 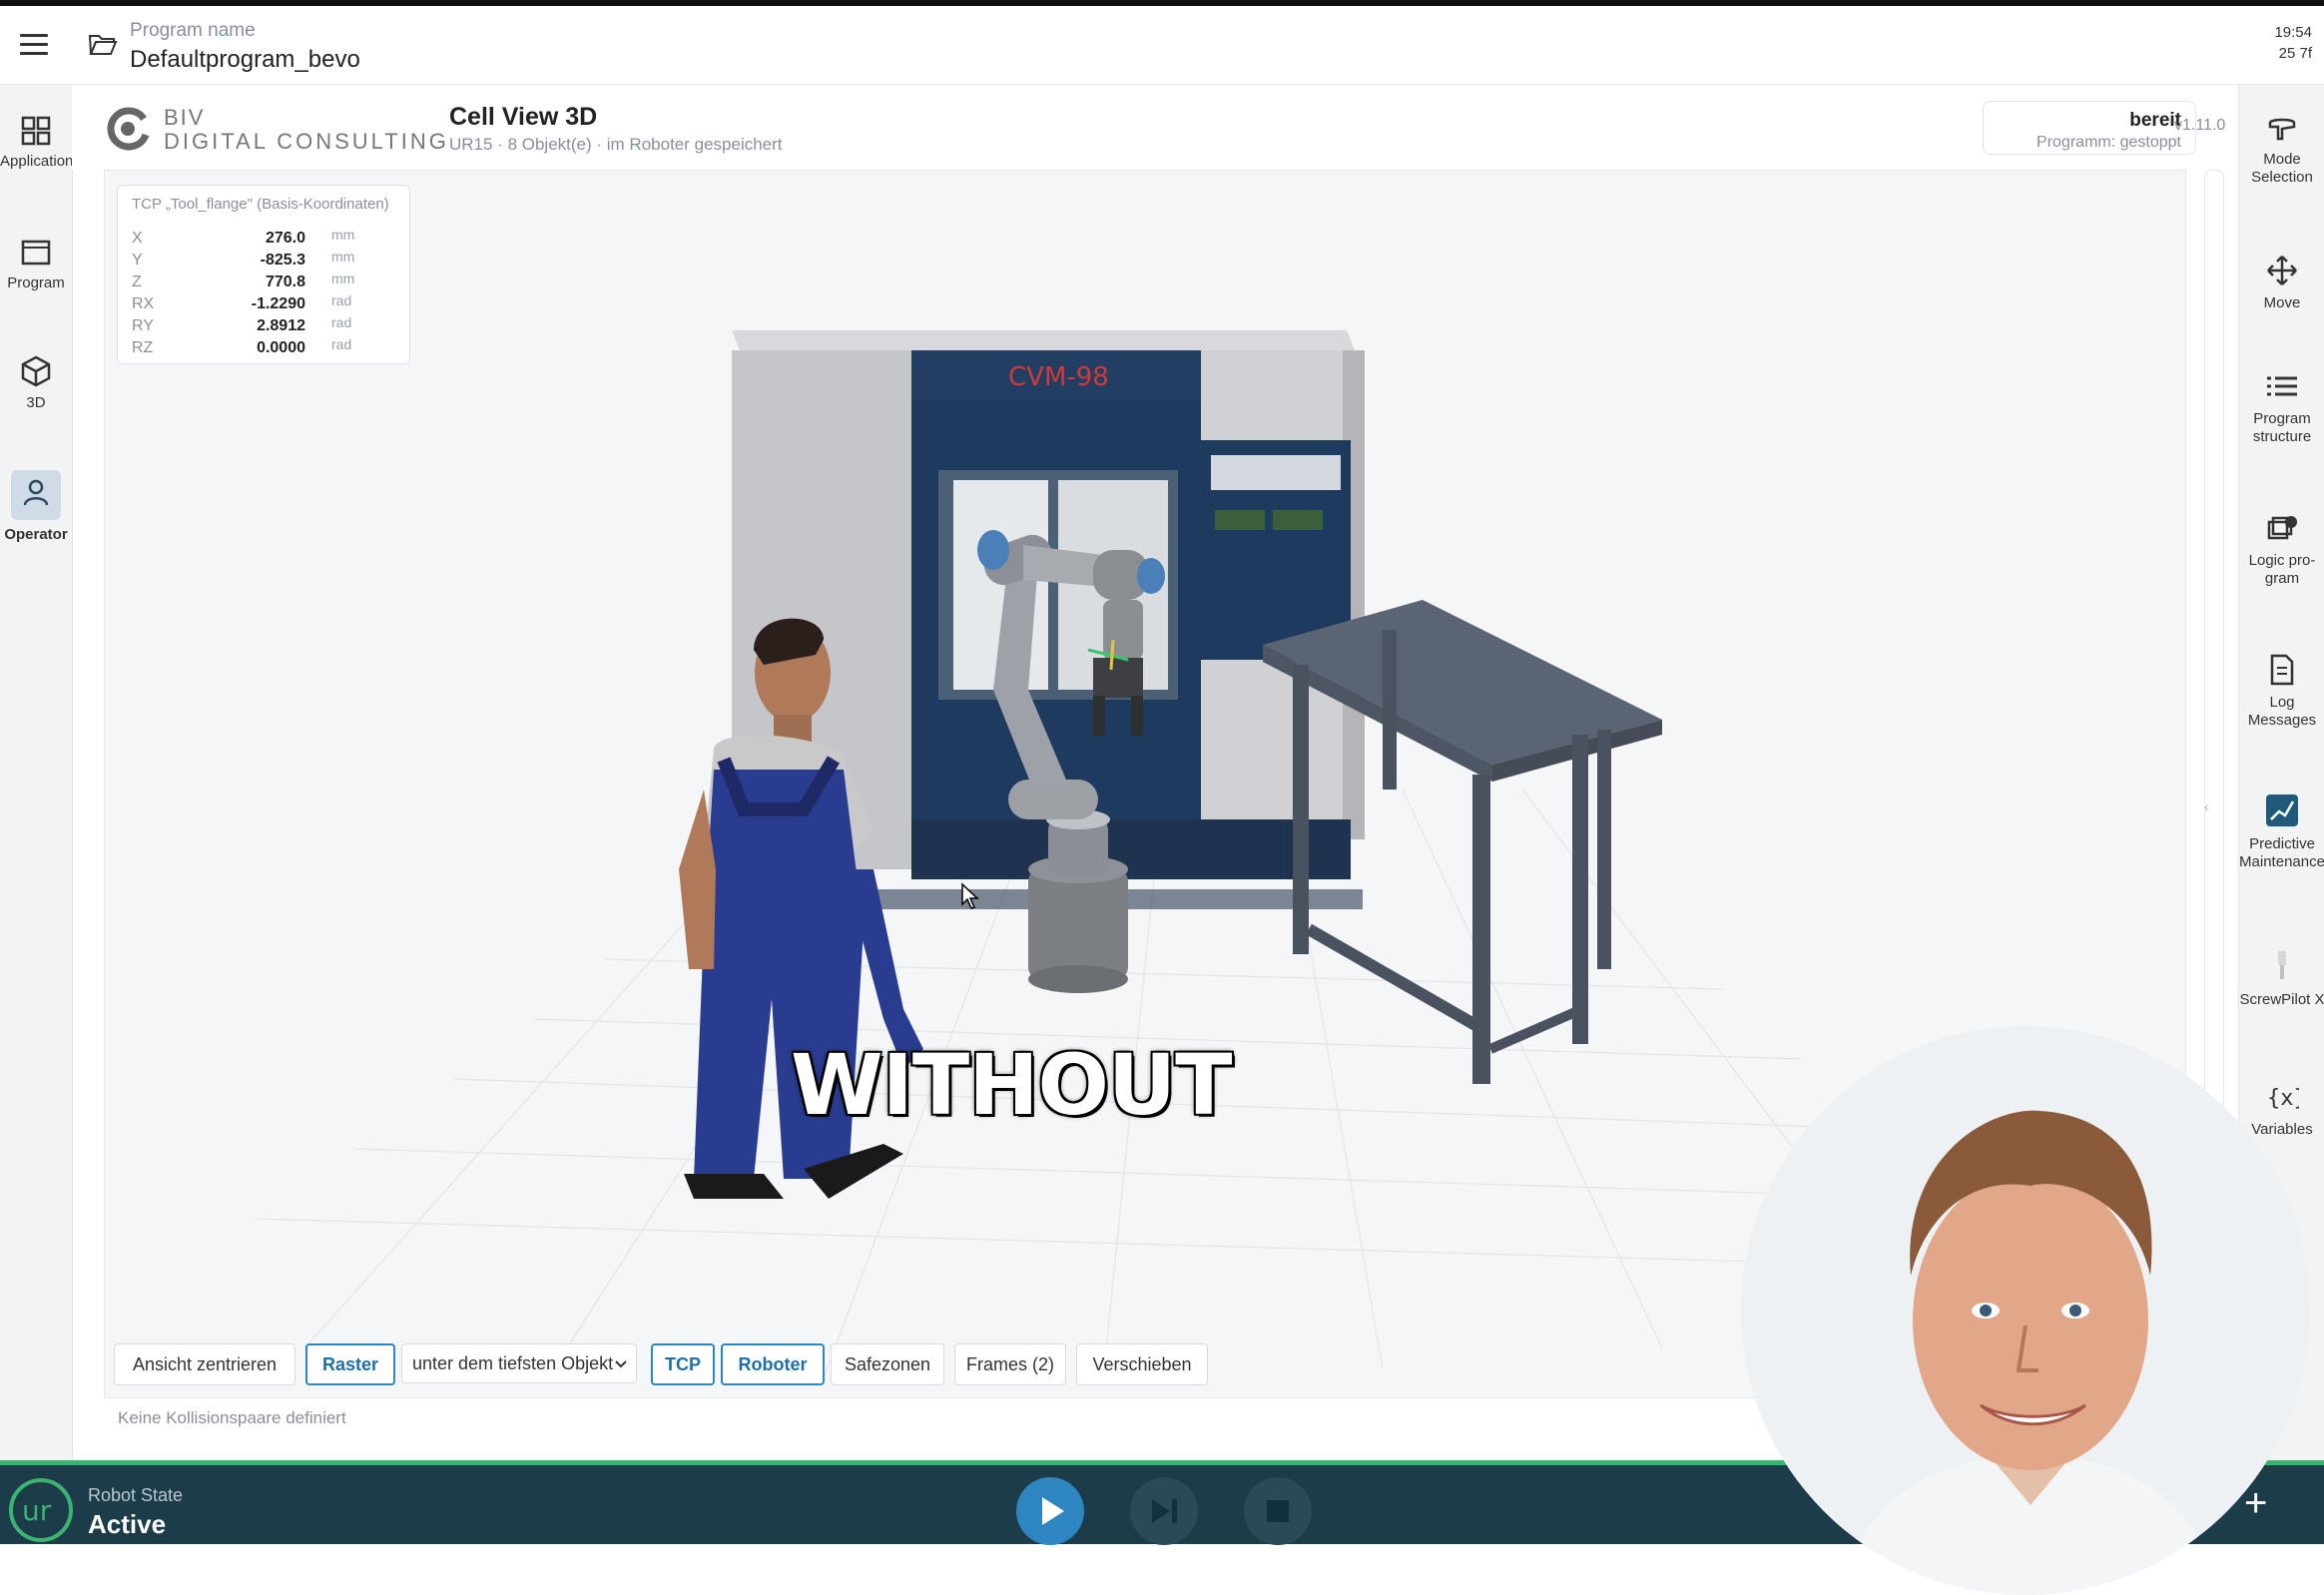 I want to click on play-button, so click(x=1050, y=1511).